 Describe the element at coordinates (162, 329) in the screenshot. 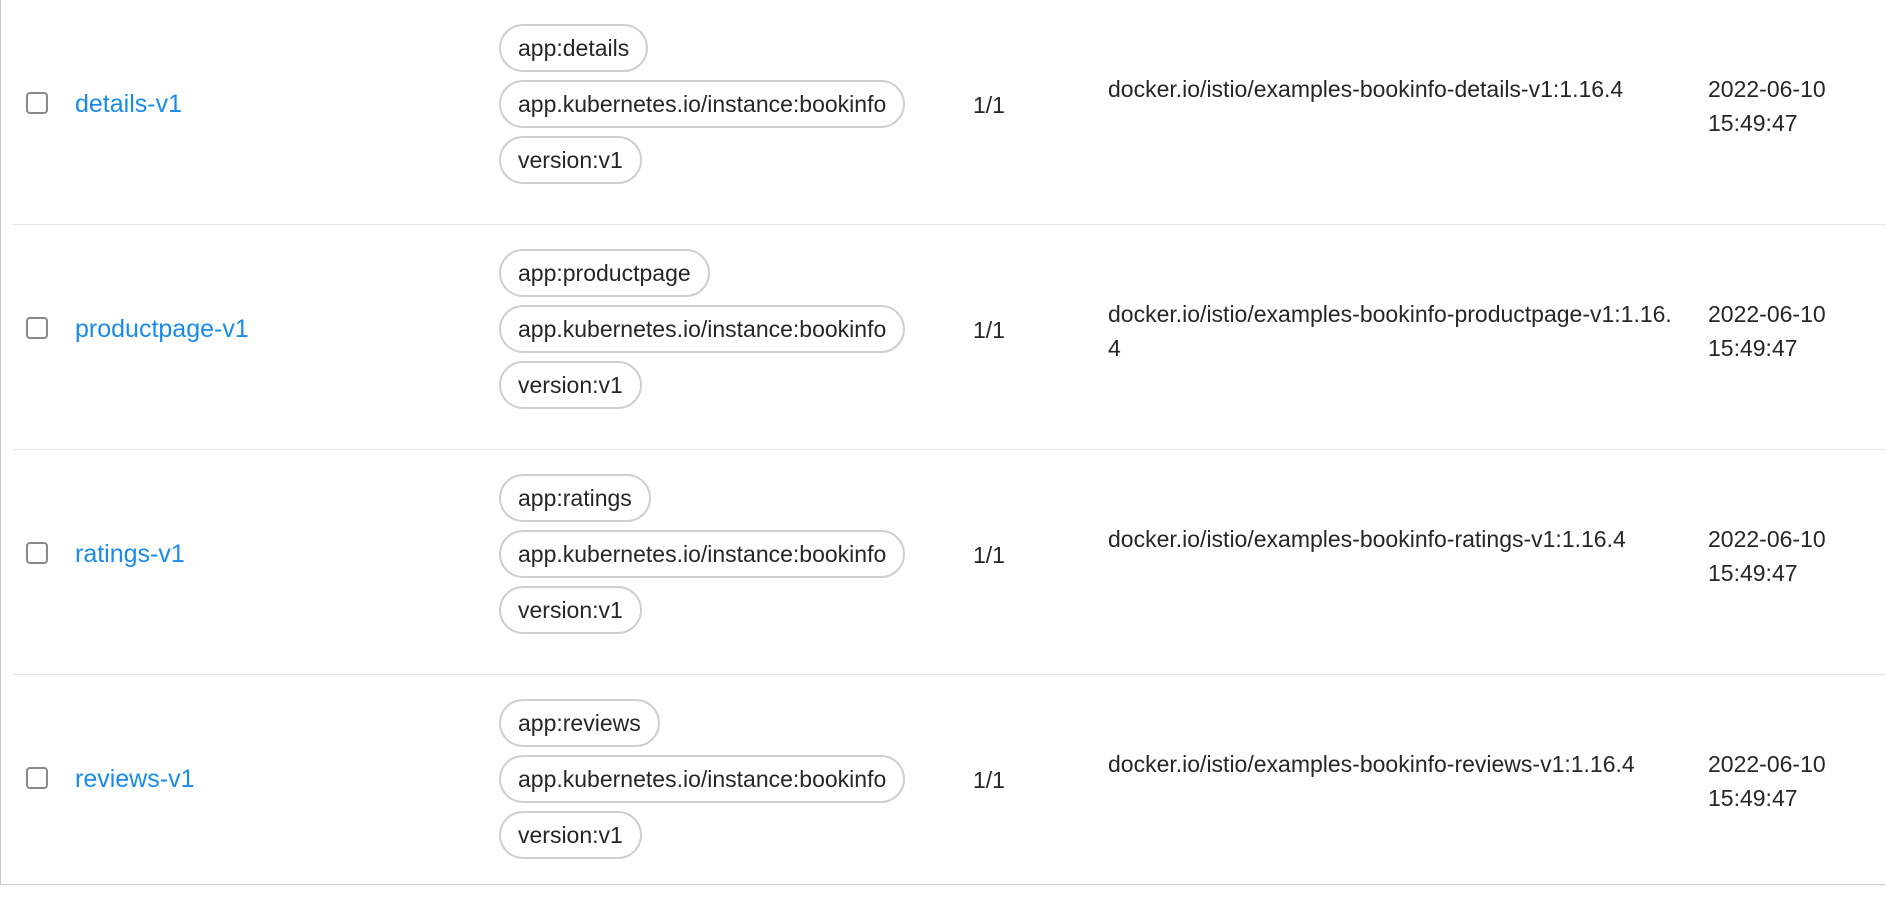

I see `workload-name-link: productpage-v1` at that location.